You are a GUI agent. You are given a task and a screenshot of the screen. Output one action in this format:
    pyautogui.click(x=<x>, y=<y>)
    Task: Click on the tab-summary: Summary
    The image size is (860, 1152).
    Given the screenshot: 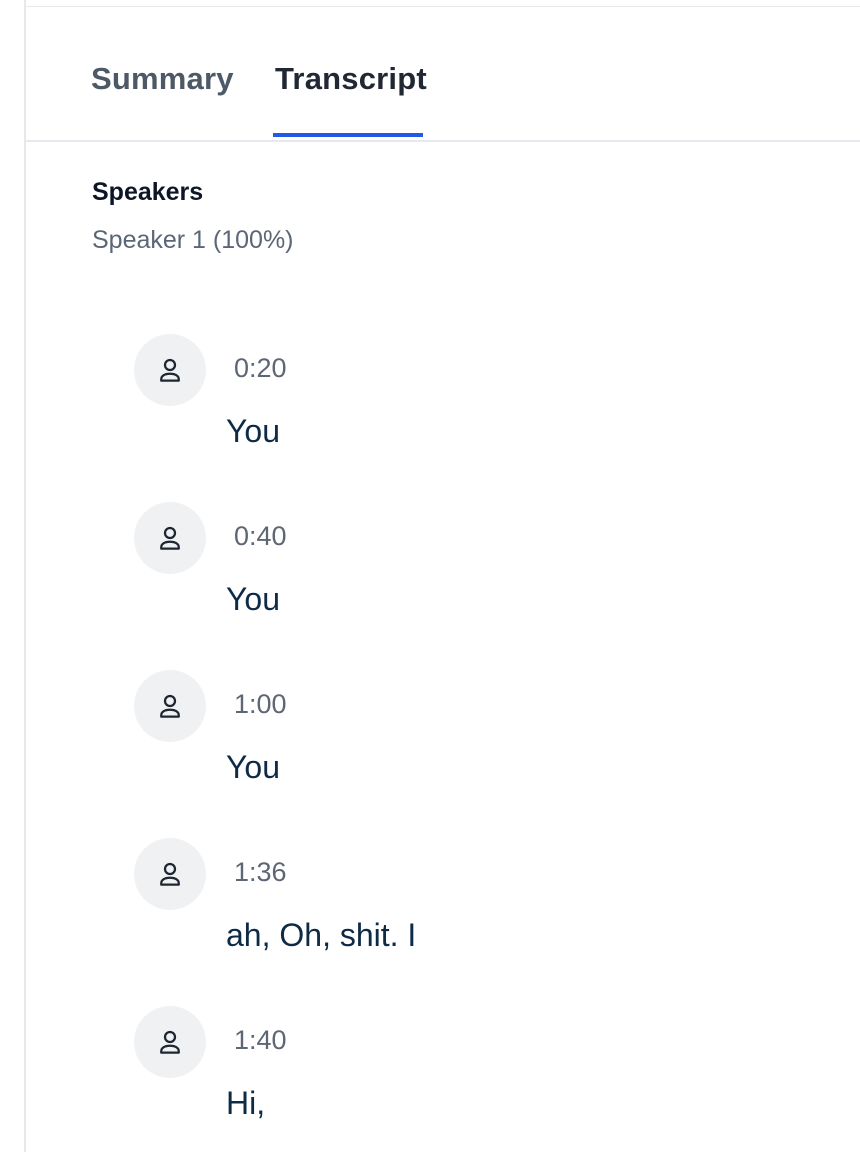 What is the action you would take?
    pyautogui.click(x=162, y=79)
    